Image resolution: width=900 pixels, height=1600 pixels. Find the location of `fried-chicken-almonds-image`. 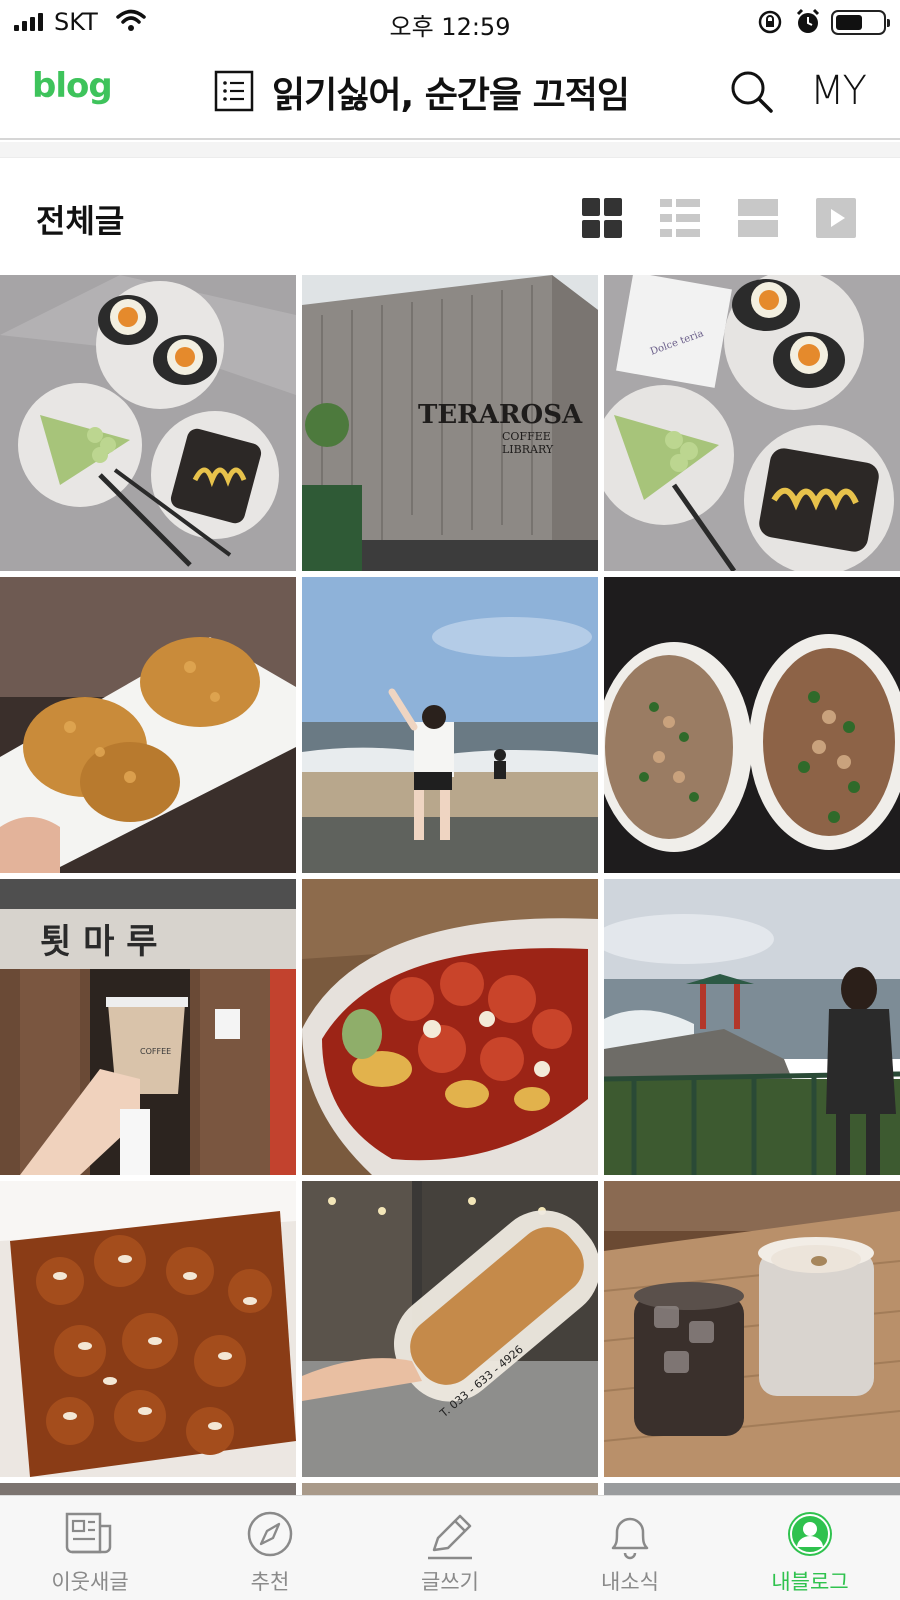

fried-chicken-almonds-image is located at coordinates (148, 1329).